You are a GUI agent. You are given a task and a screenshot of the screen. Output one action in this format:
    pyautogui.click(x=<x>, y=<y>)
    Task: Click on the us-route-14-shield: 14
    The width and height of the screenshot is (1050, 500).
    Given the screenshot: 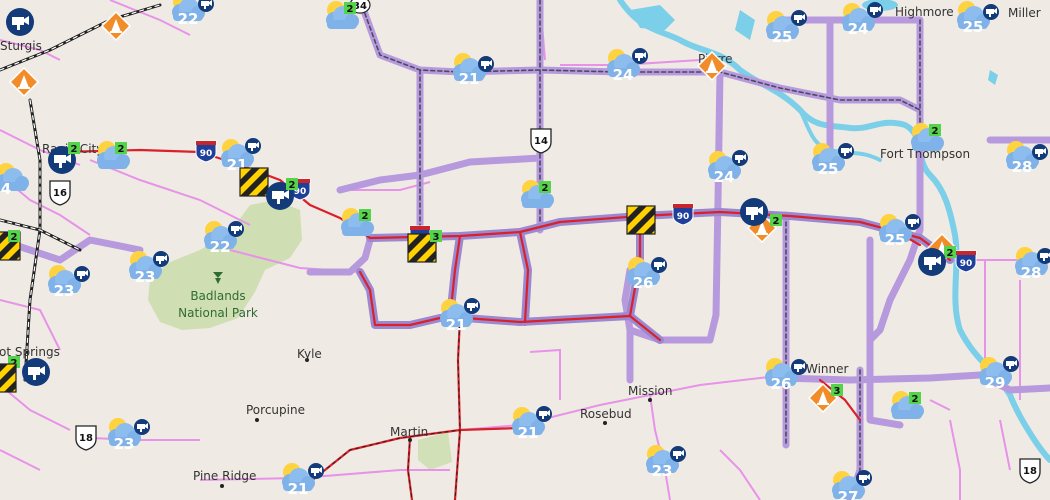 What is the action you would take?
    pyautogui.click(x=541, y=141)
    